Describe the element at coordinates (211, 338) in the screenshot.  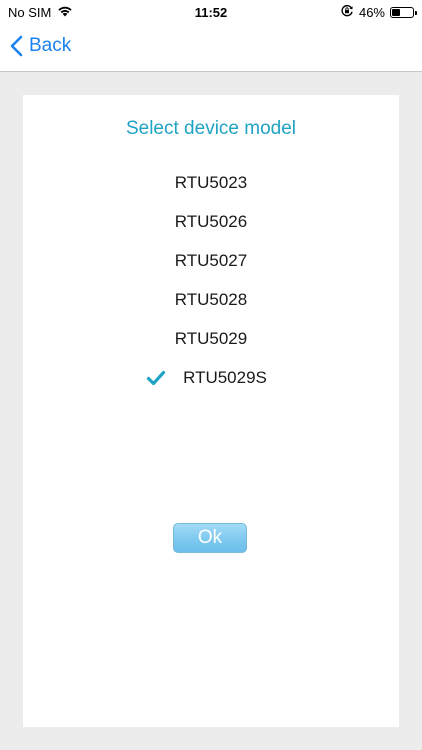
I see `model-label: RTU5029` at that location.